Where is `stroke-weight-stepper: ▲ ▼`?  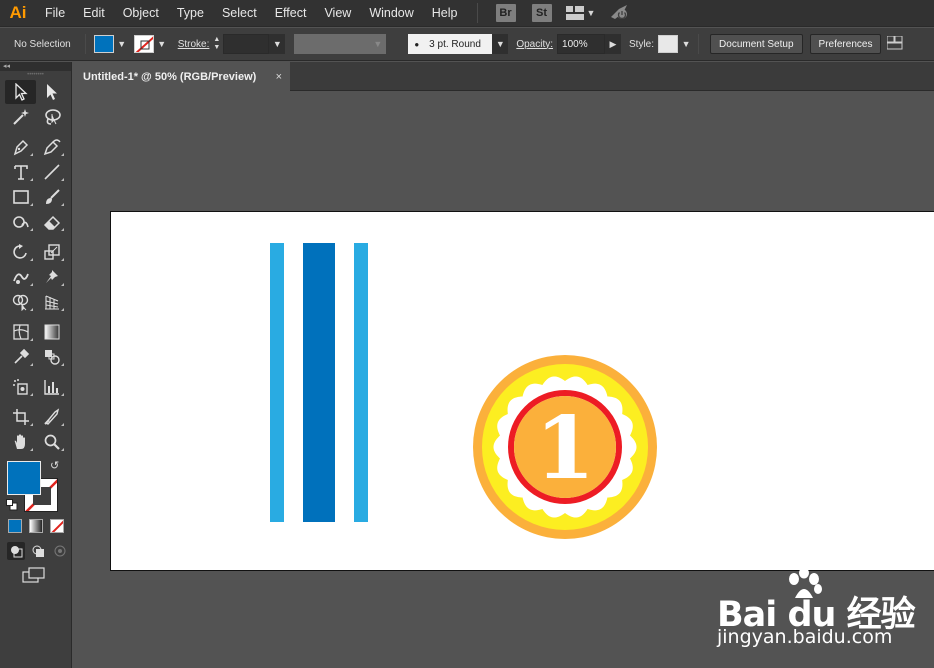
stroke-weight-stepper: ▲ ▼ is located at coordinates (216, 44).